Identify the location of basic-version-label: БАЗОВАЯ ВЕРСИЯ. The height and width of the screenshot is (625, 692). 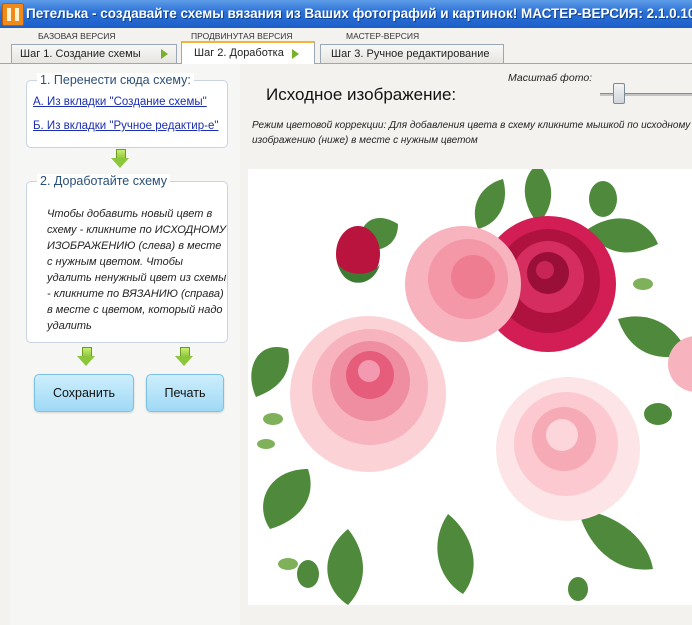
(77, 36).